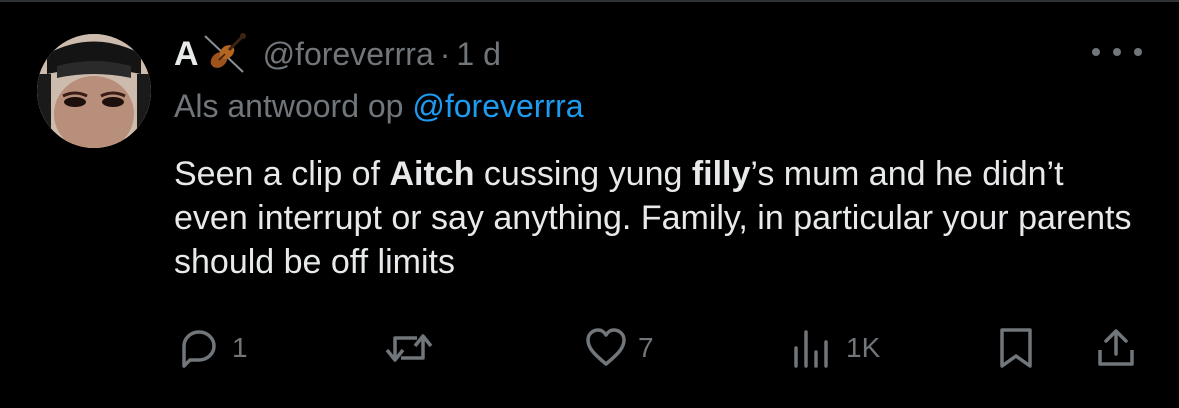  I want to click on reply-icon, so click(199, 349).